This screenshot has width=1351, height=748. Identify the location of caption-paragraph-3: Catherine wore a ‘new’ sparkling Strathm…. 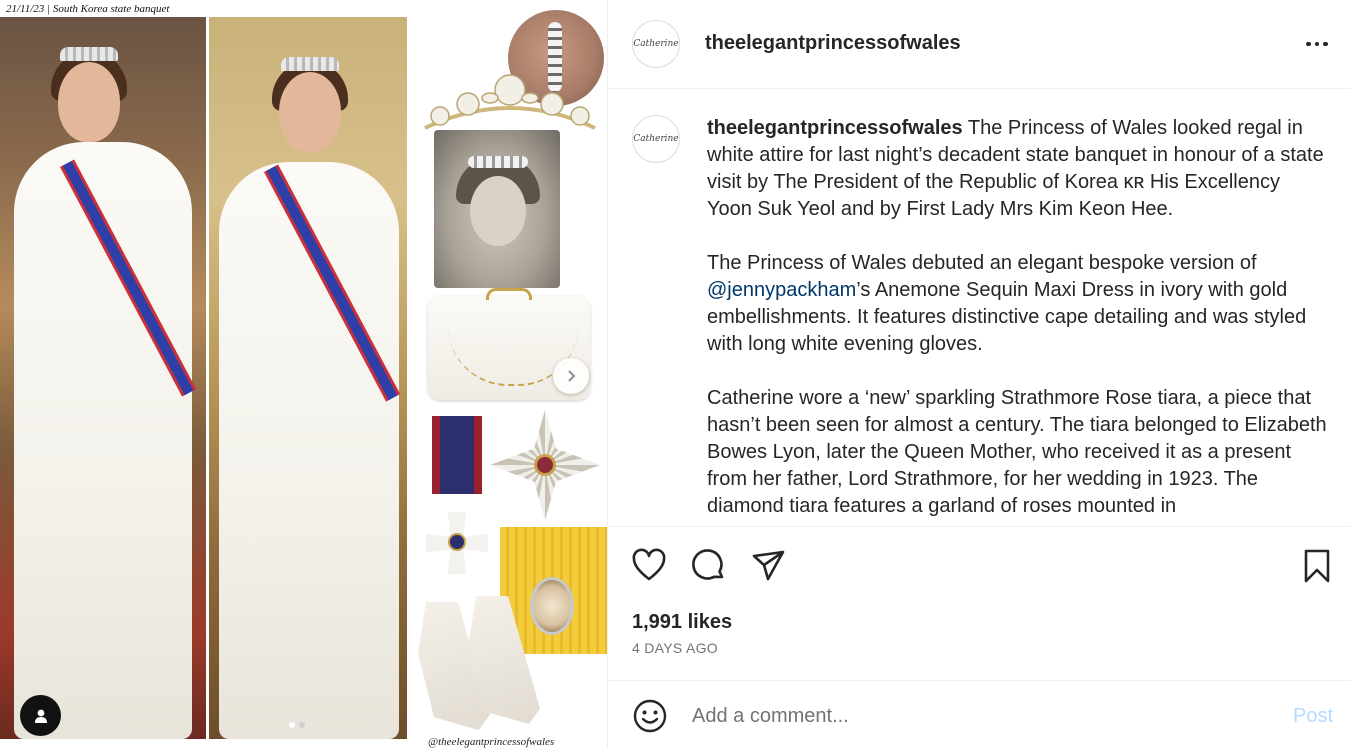
(1017, 452).